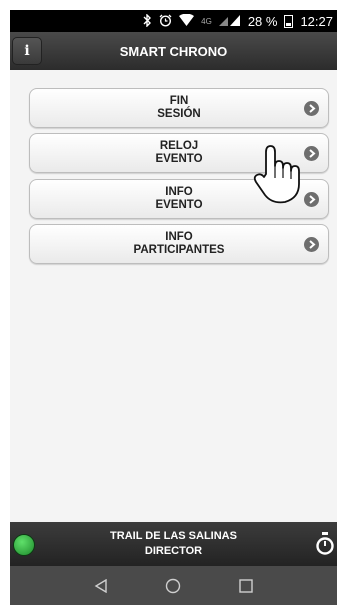  I want to click on pointer-hand-icon, so click(280, 173).